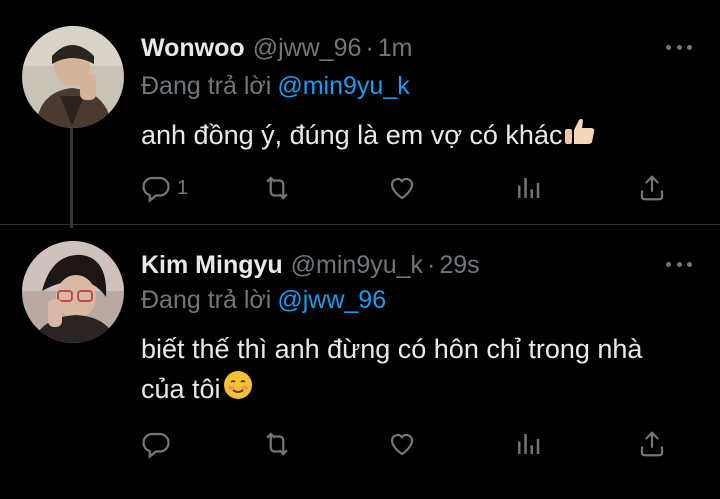 This screenshot has width=720, height=499. What do you see at coordinates (307, 48) in the screenshot?
I see `author-handle: @jww_96` at bounding box center [307, 48].